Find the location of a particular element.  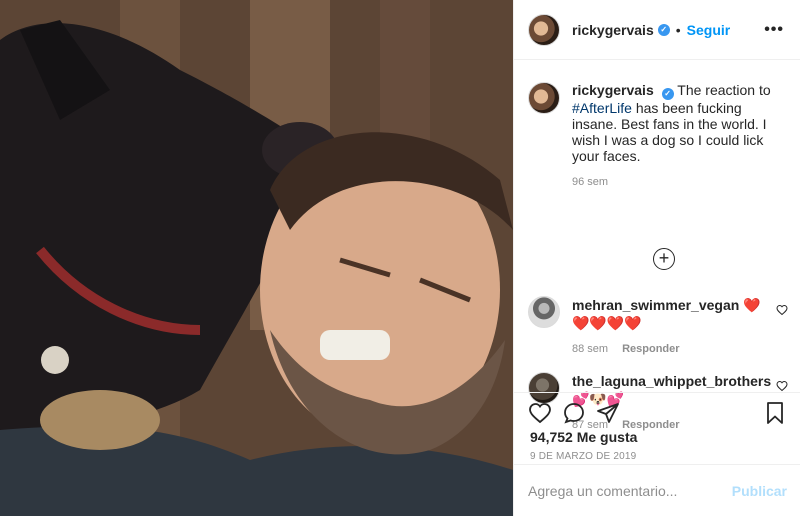

author-avatar is located at coordinates (544, 29).